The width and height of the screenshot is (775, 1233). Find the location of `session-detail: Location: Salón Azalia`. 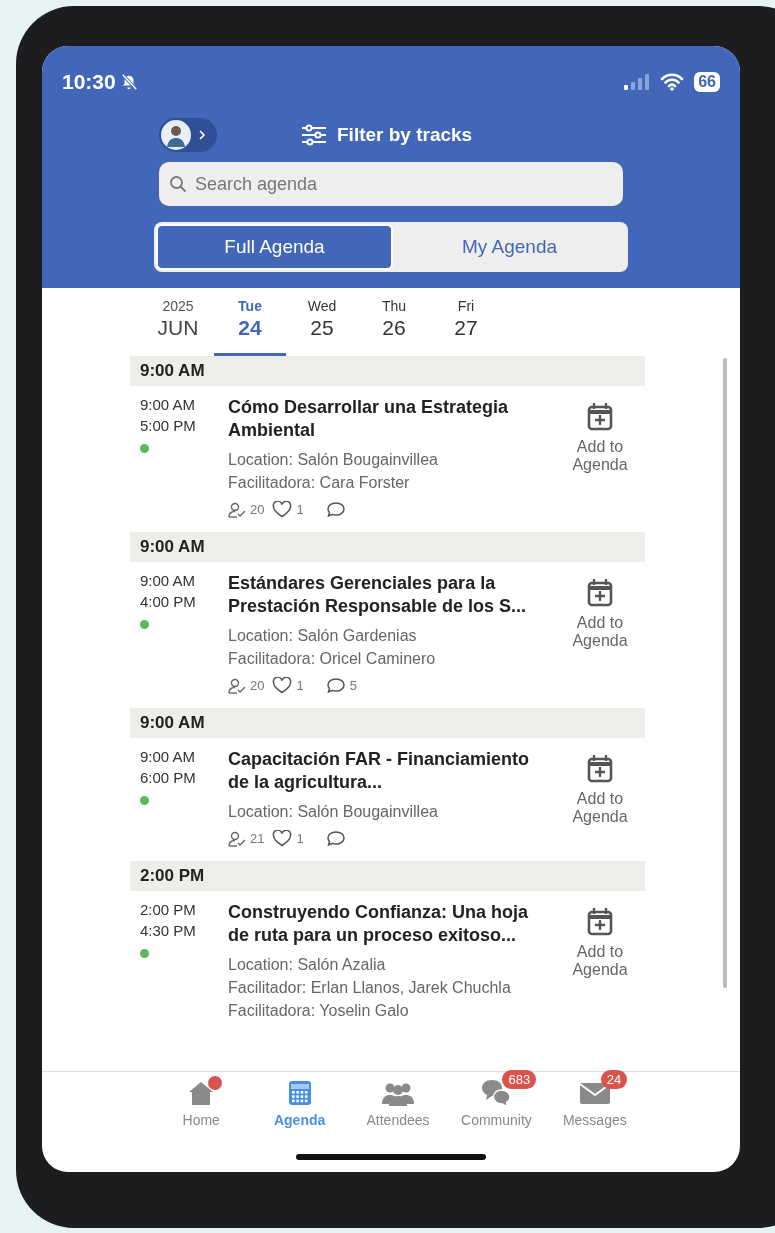

session-detail: Location: Salón Azalia is located at coordinates (307, 965).